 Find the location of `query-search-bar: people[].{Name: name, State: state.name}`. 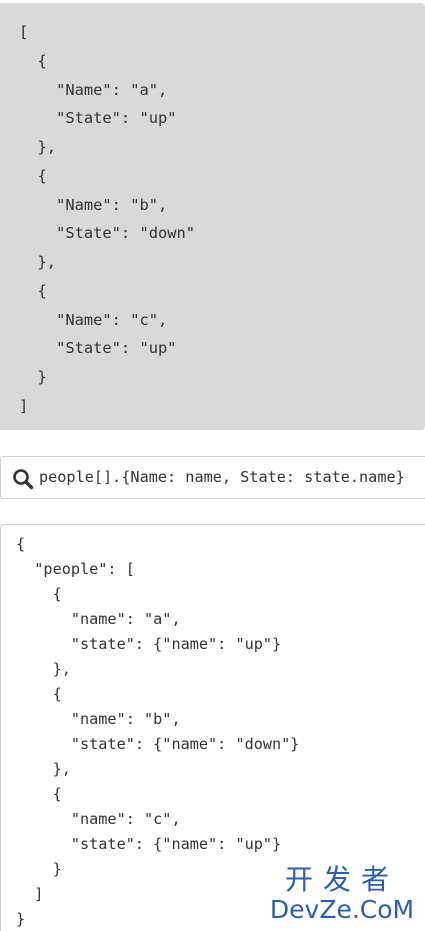

query-search-bar: people[].{Name: name, State: state.name} is located at coordinates (212, 477).